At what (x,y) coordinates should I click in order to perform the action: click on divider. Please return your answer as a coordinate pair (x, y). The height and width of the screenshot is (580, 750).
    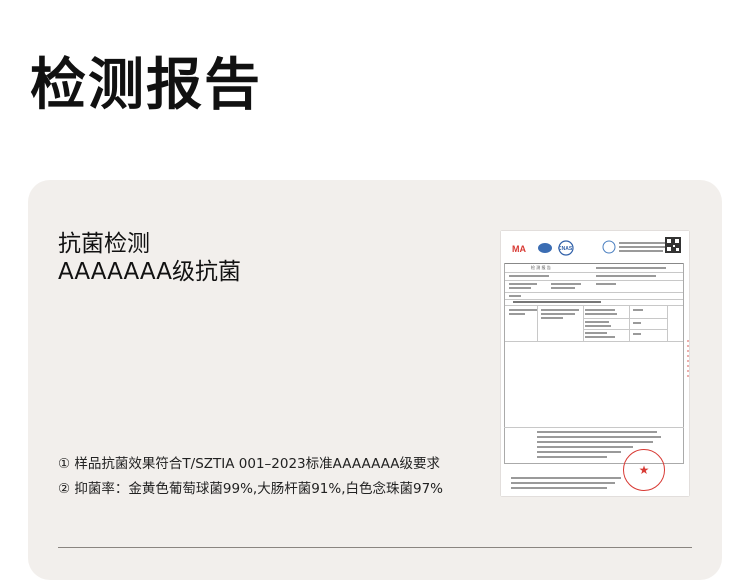
    Looking at the image, I should click on (375, 547).